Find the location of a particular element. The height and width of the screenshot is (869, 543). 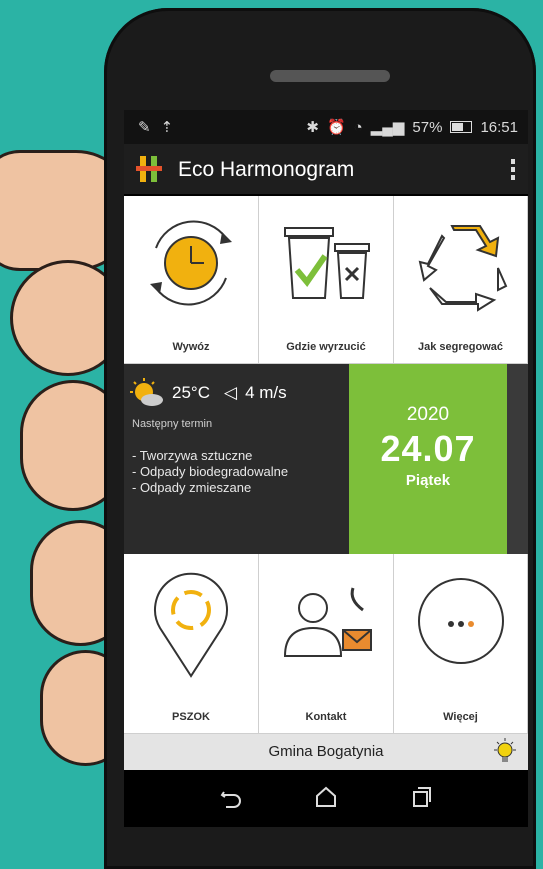

notification-edit-icon: ✎ is located at coordinates (144, 127).